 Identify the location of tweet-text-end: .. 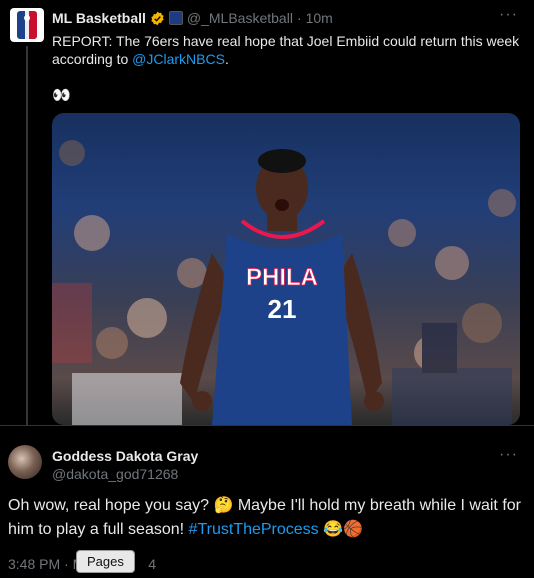
(226, 59).